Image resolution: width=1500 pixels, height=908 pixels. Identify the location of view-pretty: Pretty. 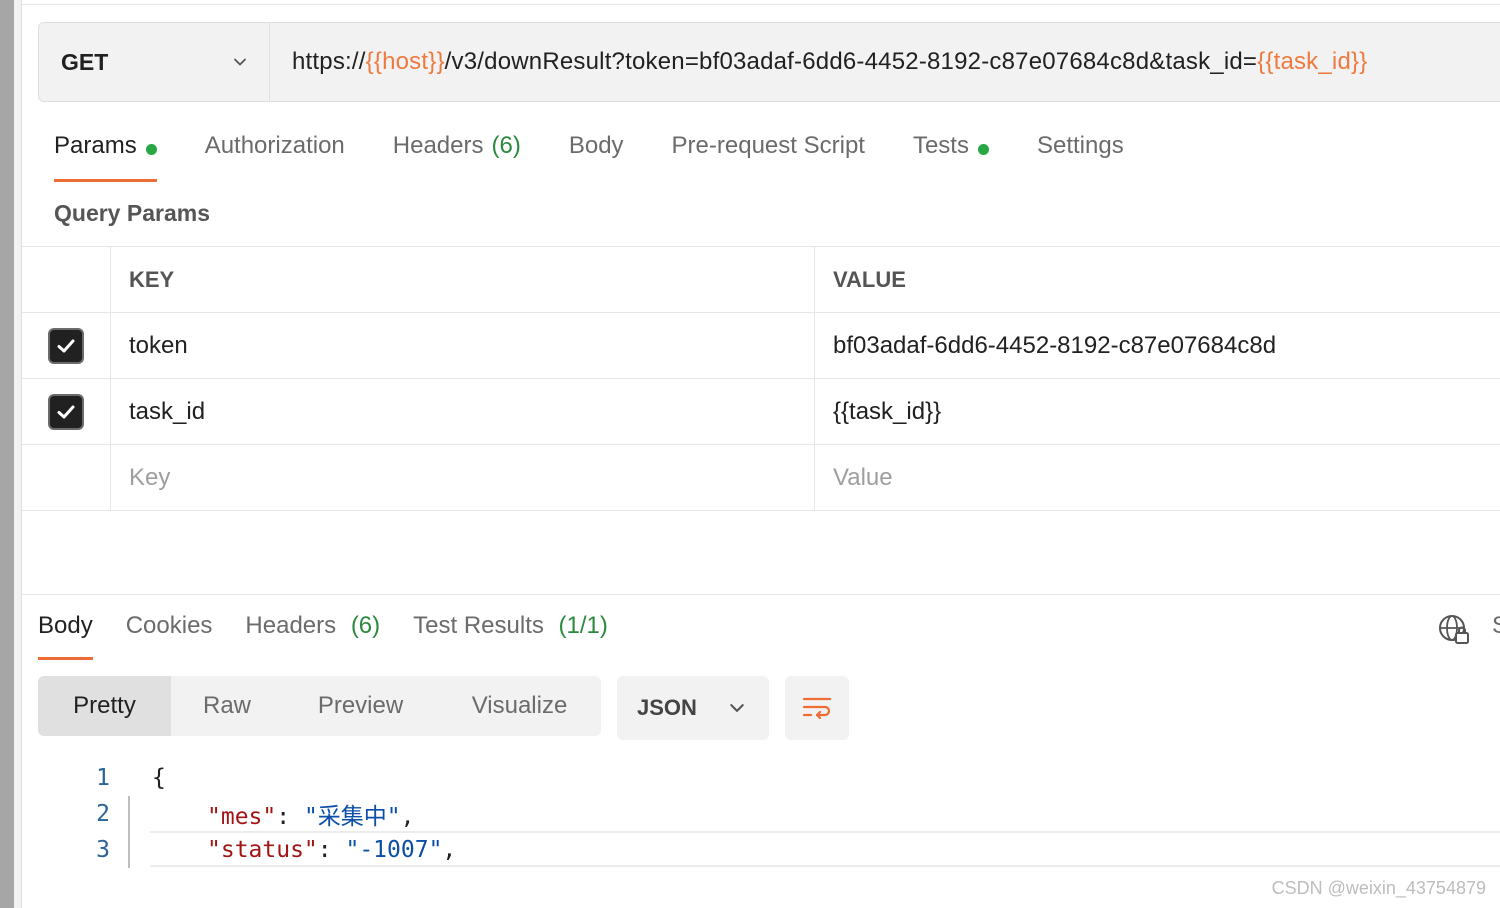
(104, 706).